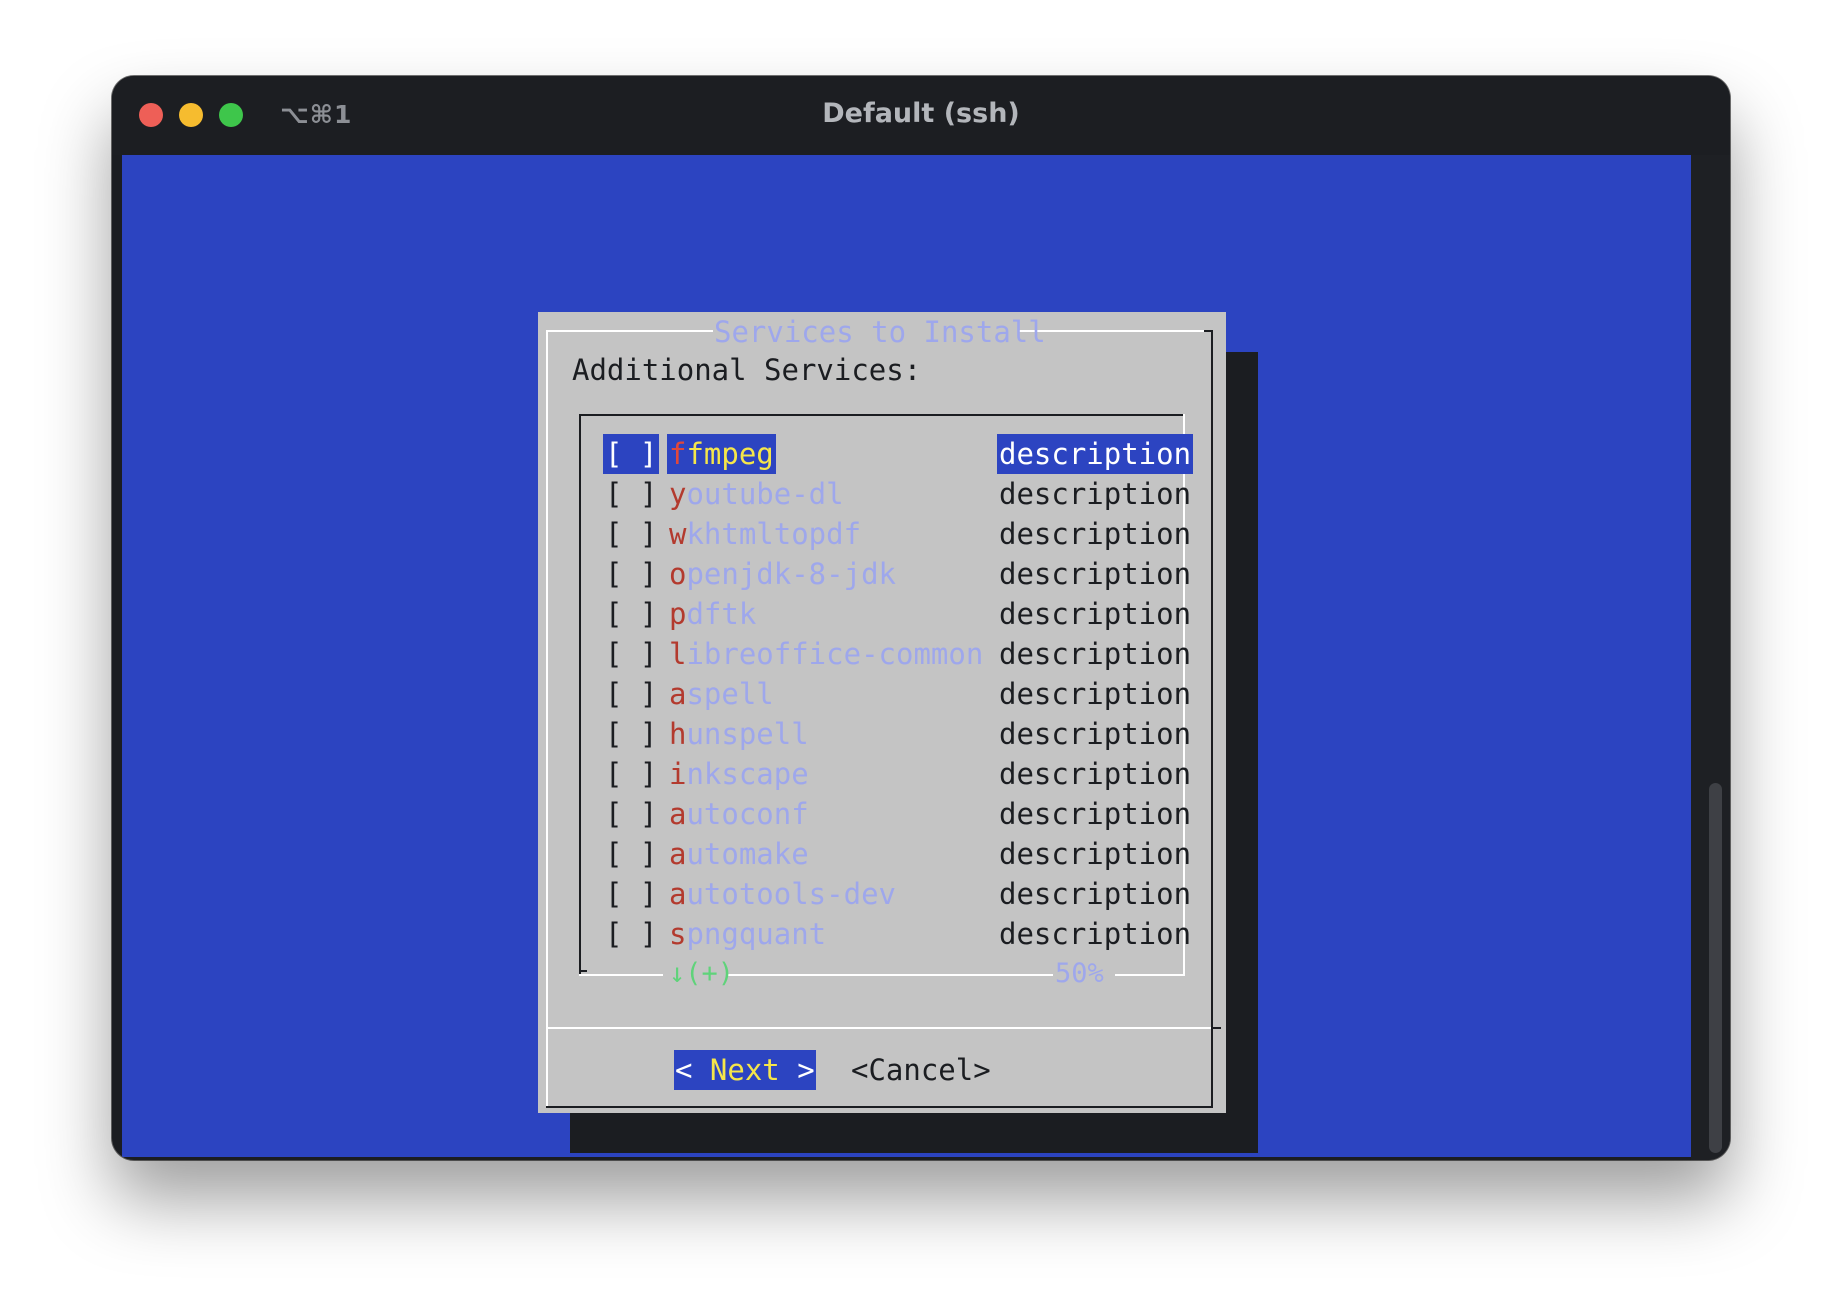 The width and height of the screenshot is (1842, 1308). I want to click on next-button-label: Next, so click(745, 1070).